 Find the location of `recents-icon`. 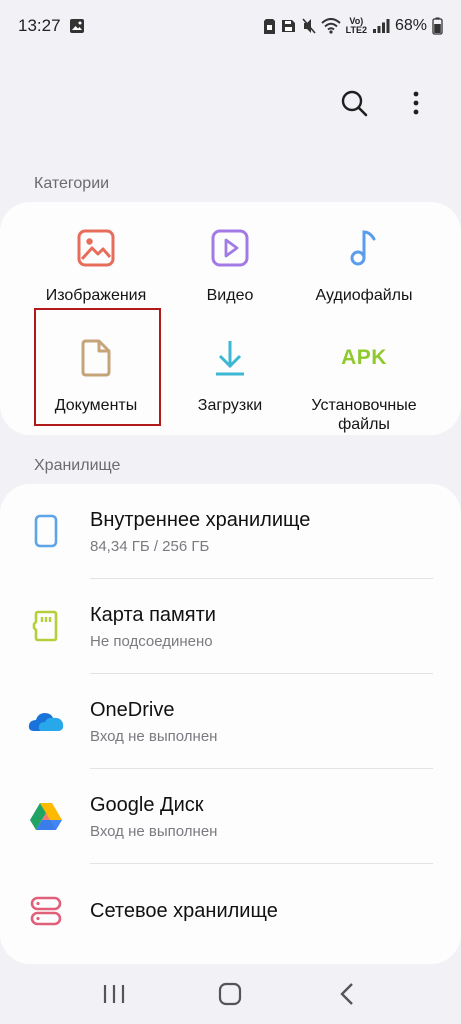

recents-icon is located at coordinates (114, 994).